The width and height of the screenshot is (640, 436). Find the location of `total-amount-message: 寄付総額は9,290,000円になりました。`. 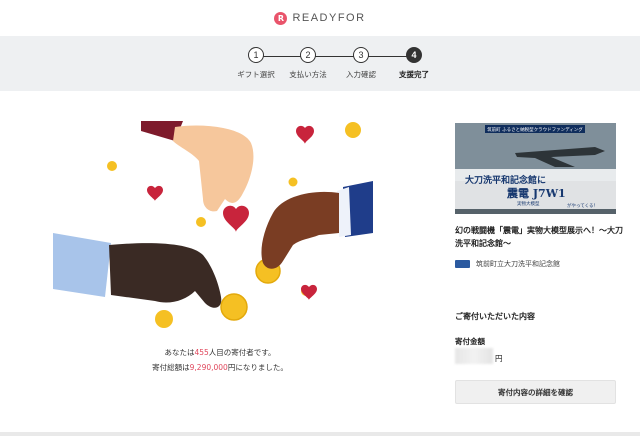

total-amount-message: 寄付総額は9,290,000円になりました。 is located at coordinates (220, 367).